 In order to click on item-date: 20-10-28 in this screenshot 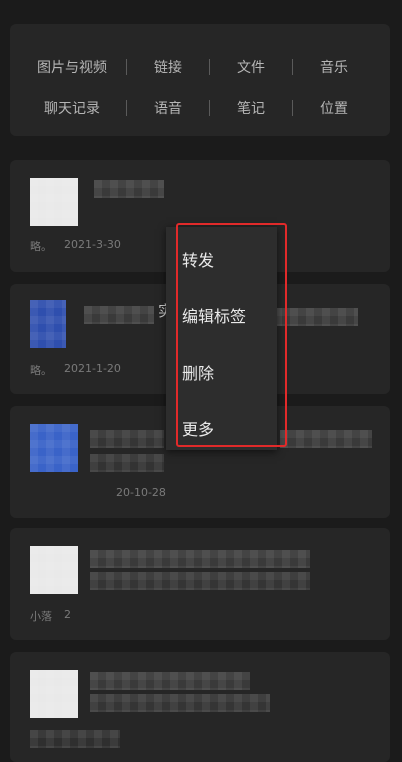, I will do `click(141, 492)`.